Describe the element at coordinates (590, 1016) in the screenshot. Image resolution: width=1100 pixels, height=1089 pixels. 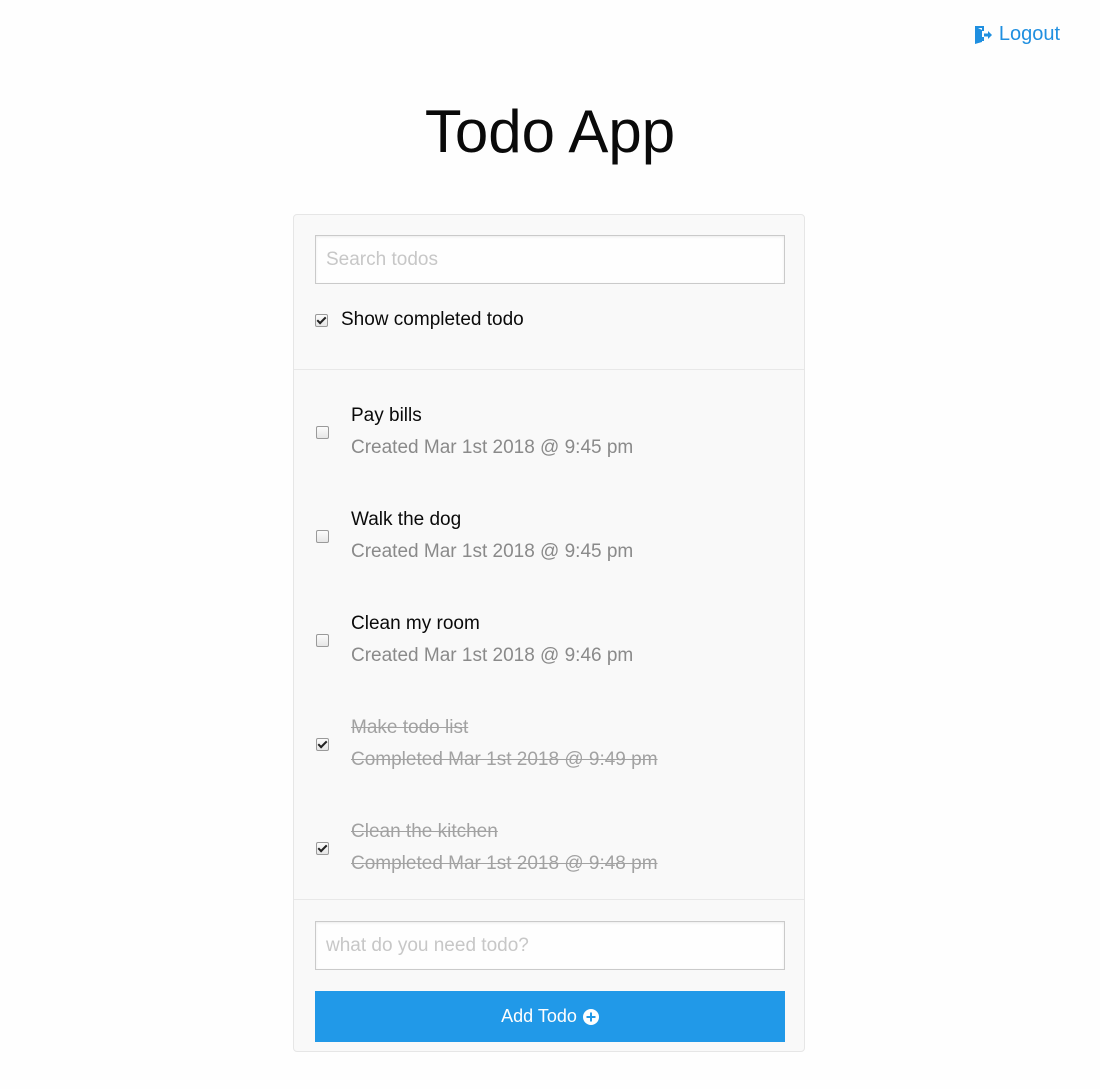
I see `plus-circle-icon` at that location.